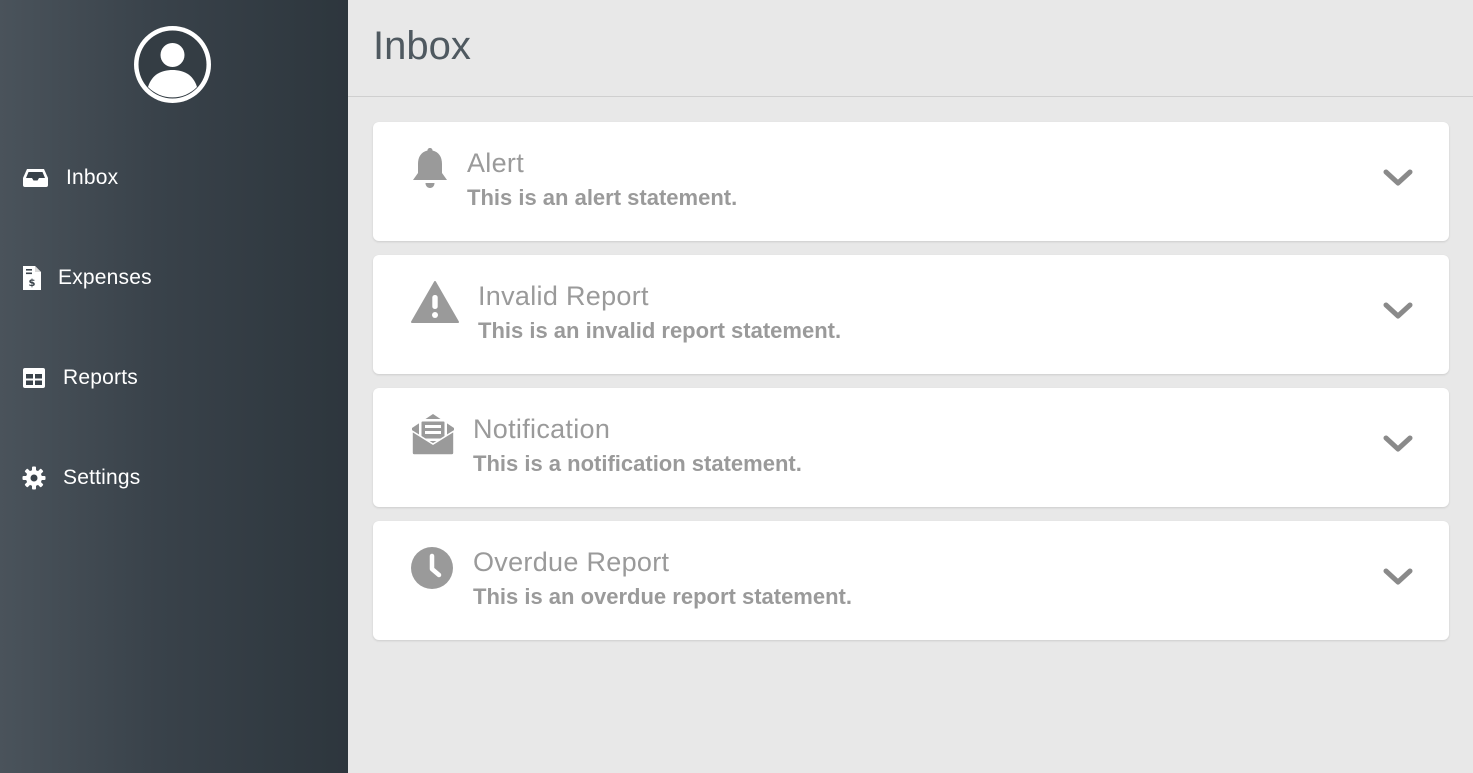  I want to click on sidebar-item-expenses: $ Expenses, so click(87, 278).